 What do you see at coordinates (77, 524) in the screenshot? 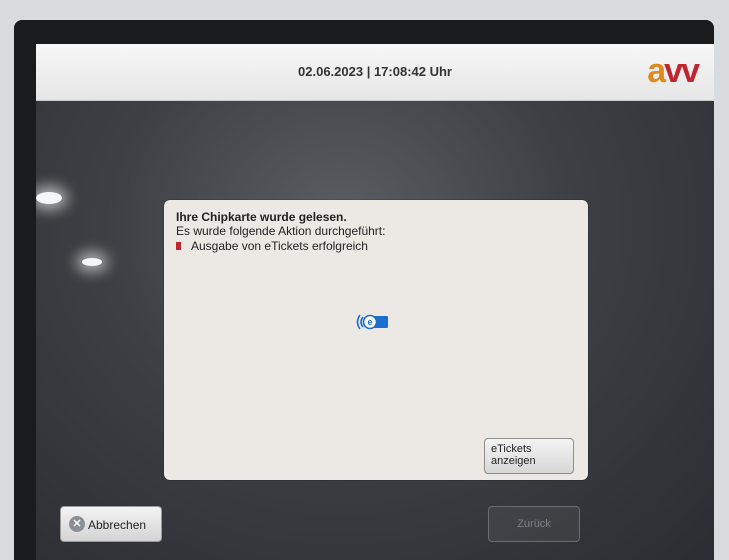
I see `close-icon: ✕` at bounding box center [77, 524].